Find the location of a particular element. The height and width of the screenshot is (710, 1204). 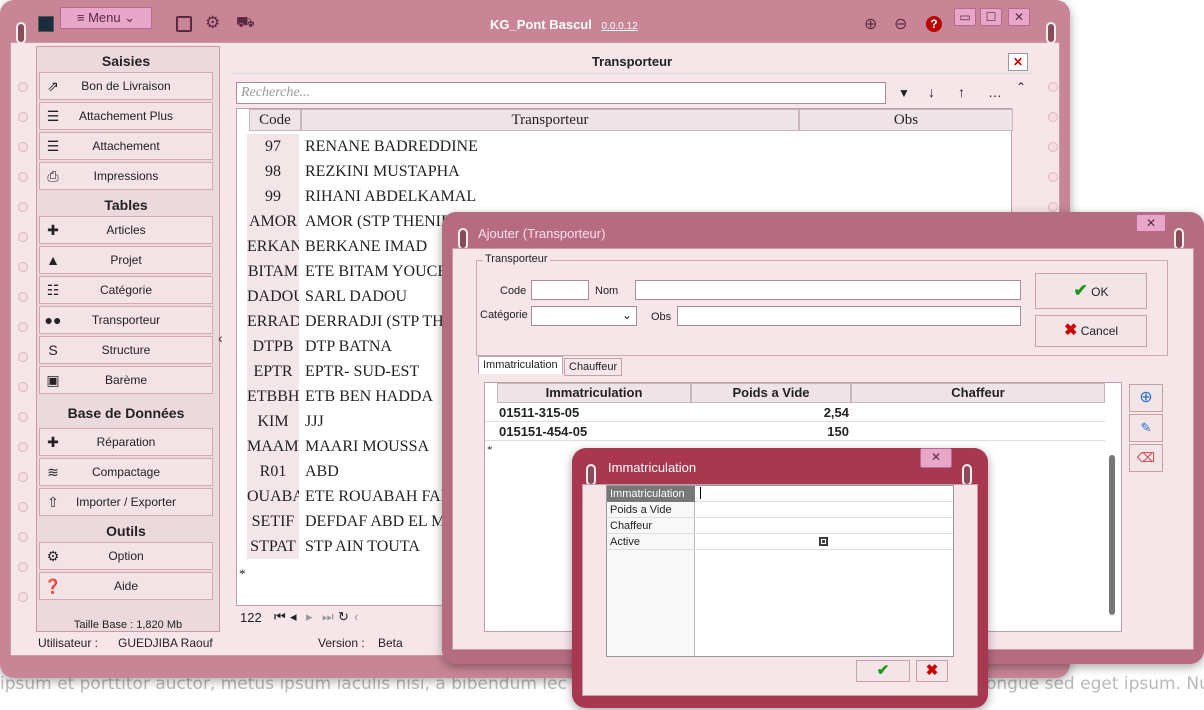

check-icon: ✔ is located at coordinates (1080, 290).